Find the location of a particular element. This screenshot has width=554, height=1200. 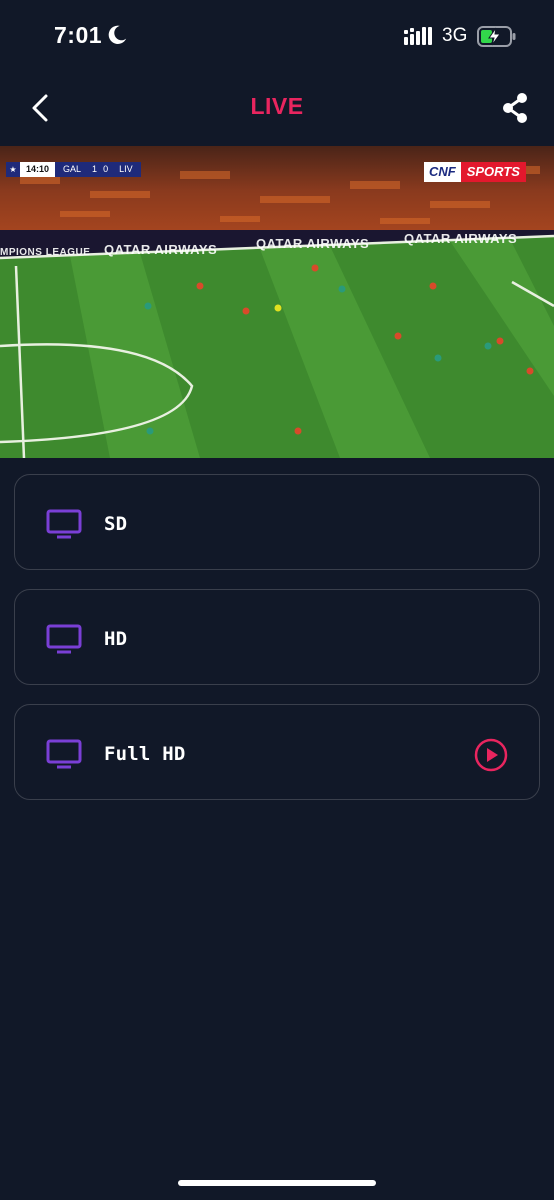

match-clock: 14:10 is located at coordinates (38, 169).